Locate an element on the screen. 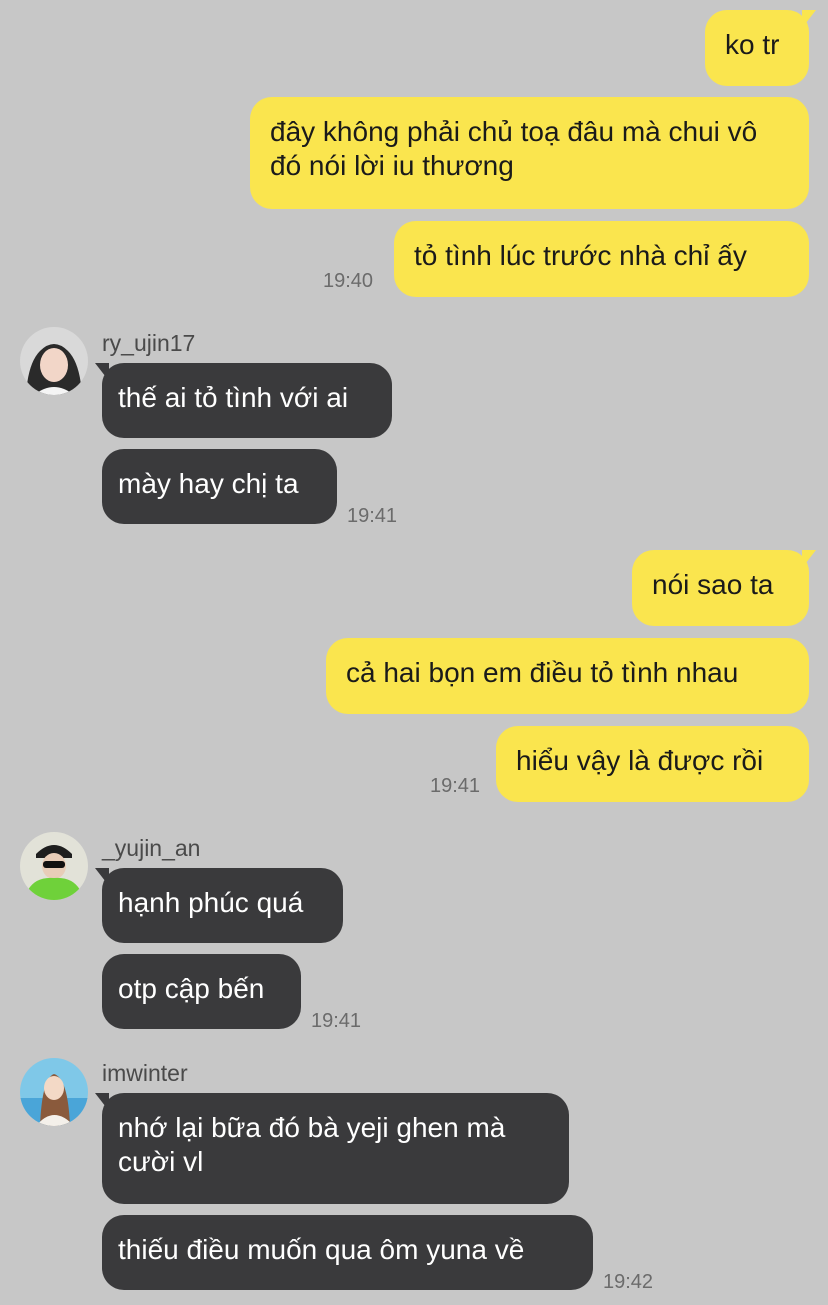  message-text: cả hai bọn em điều tỏ tình nhau is located at coordinates (542, 672).